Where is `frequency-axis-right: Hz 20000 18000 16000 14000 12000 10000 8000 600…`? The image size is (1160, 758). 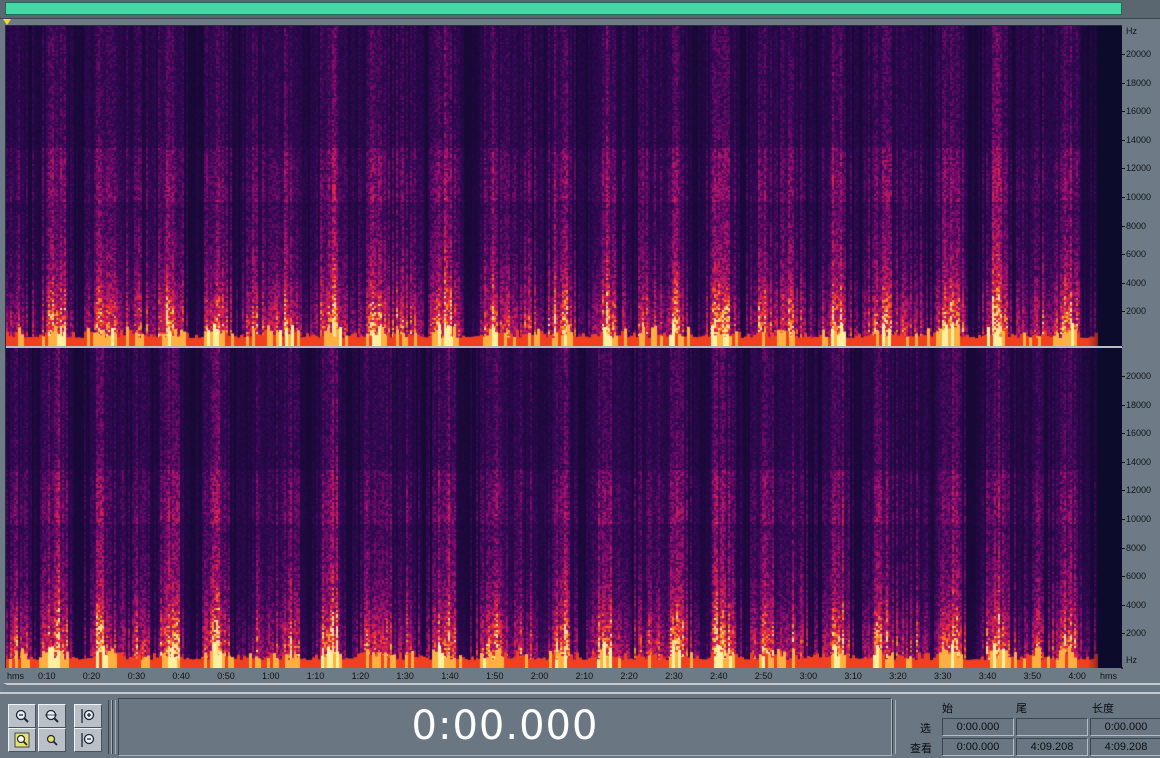 frequency-axis-right: Hz 20000 18000 16000 14000 12000 10000 8000 600… is located at coordinates (1141, 507).